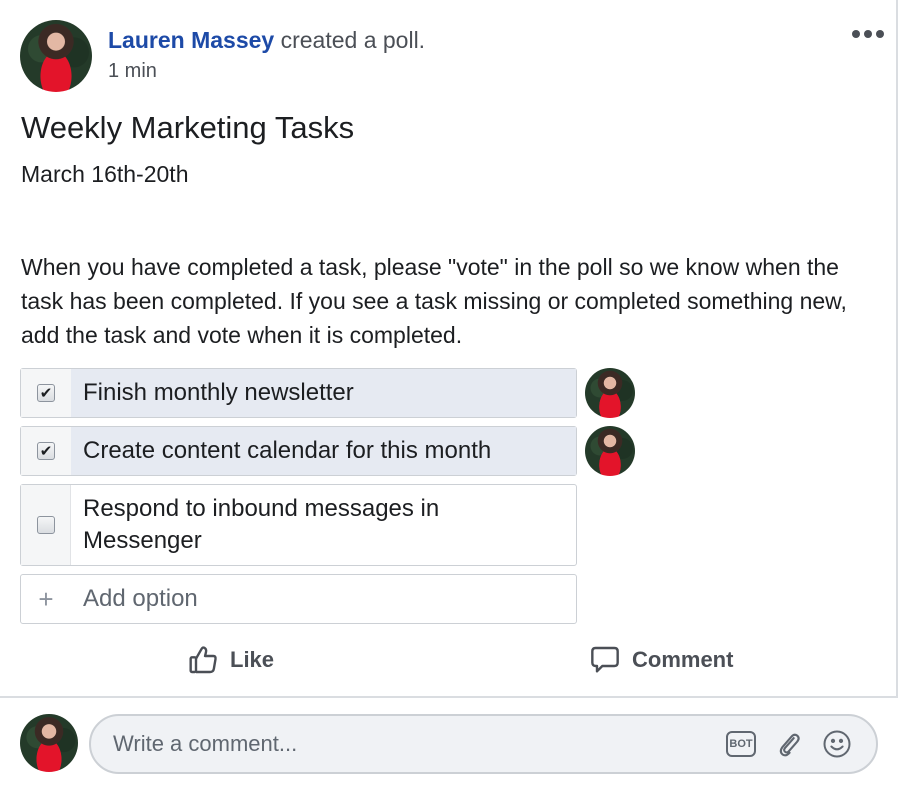  Describe the element at coordinates (683, 659) in the screenshot. I see `comment-label: Comment` at that location.